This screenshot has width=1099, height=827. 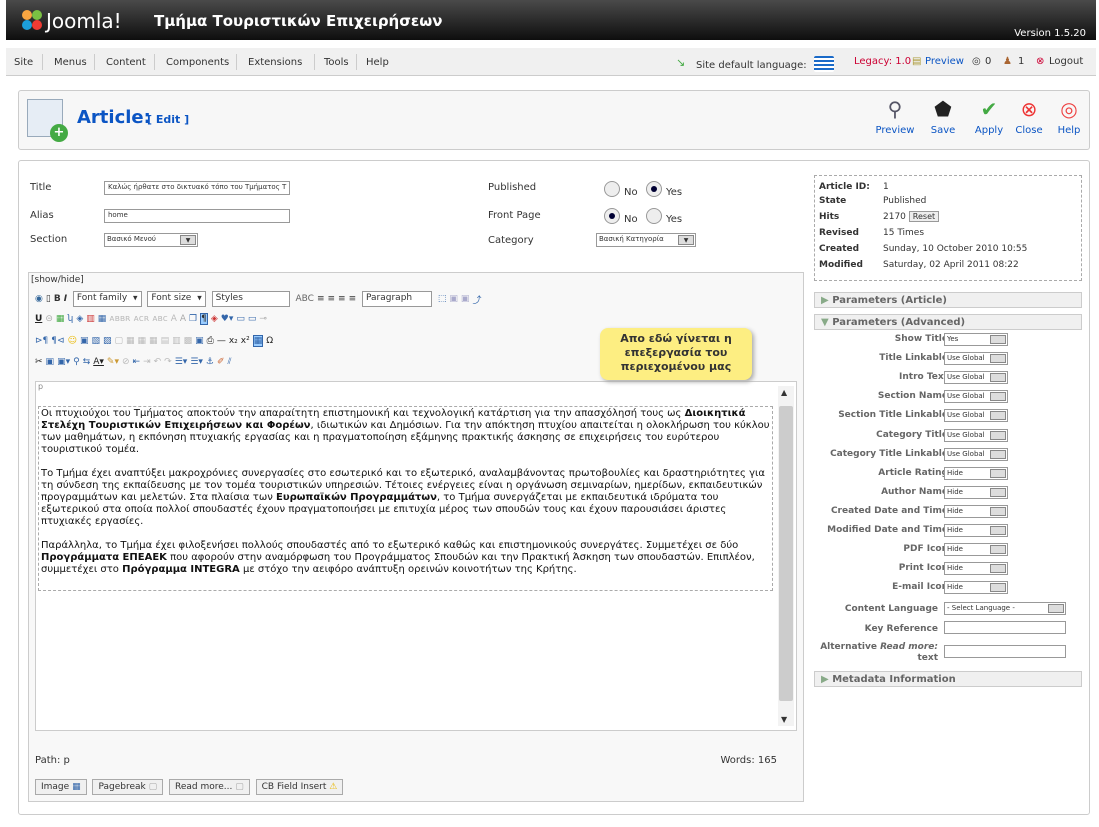 I want to click on row-insert-icon: ▤, so click(x=165, y=341).